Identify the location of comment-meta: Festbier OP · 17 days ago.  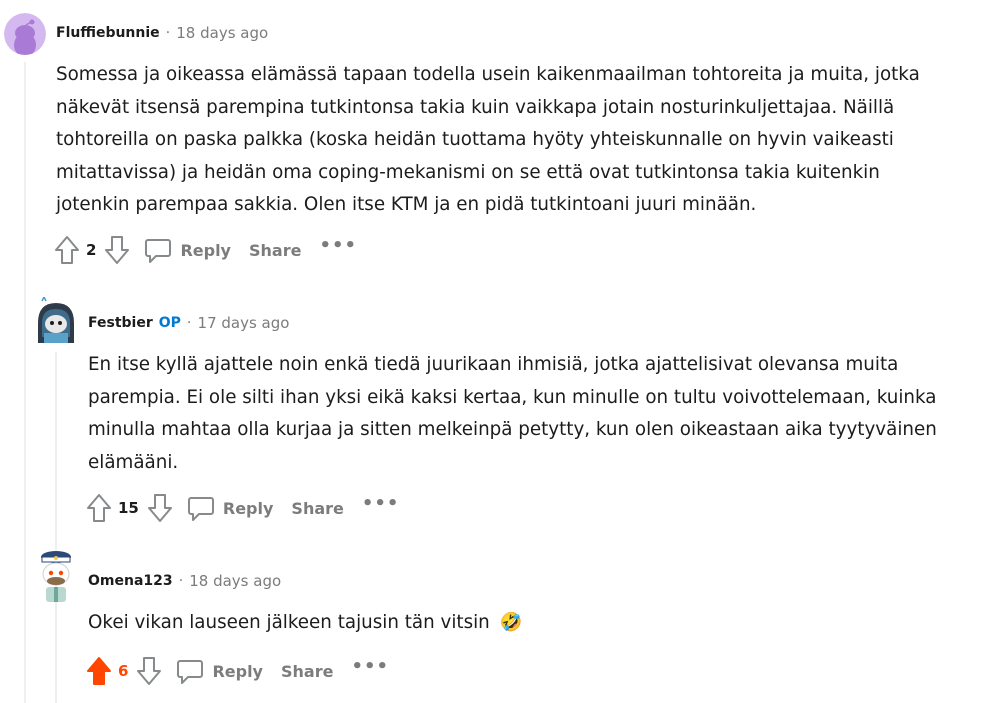
(188, 323).